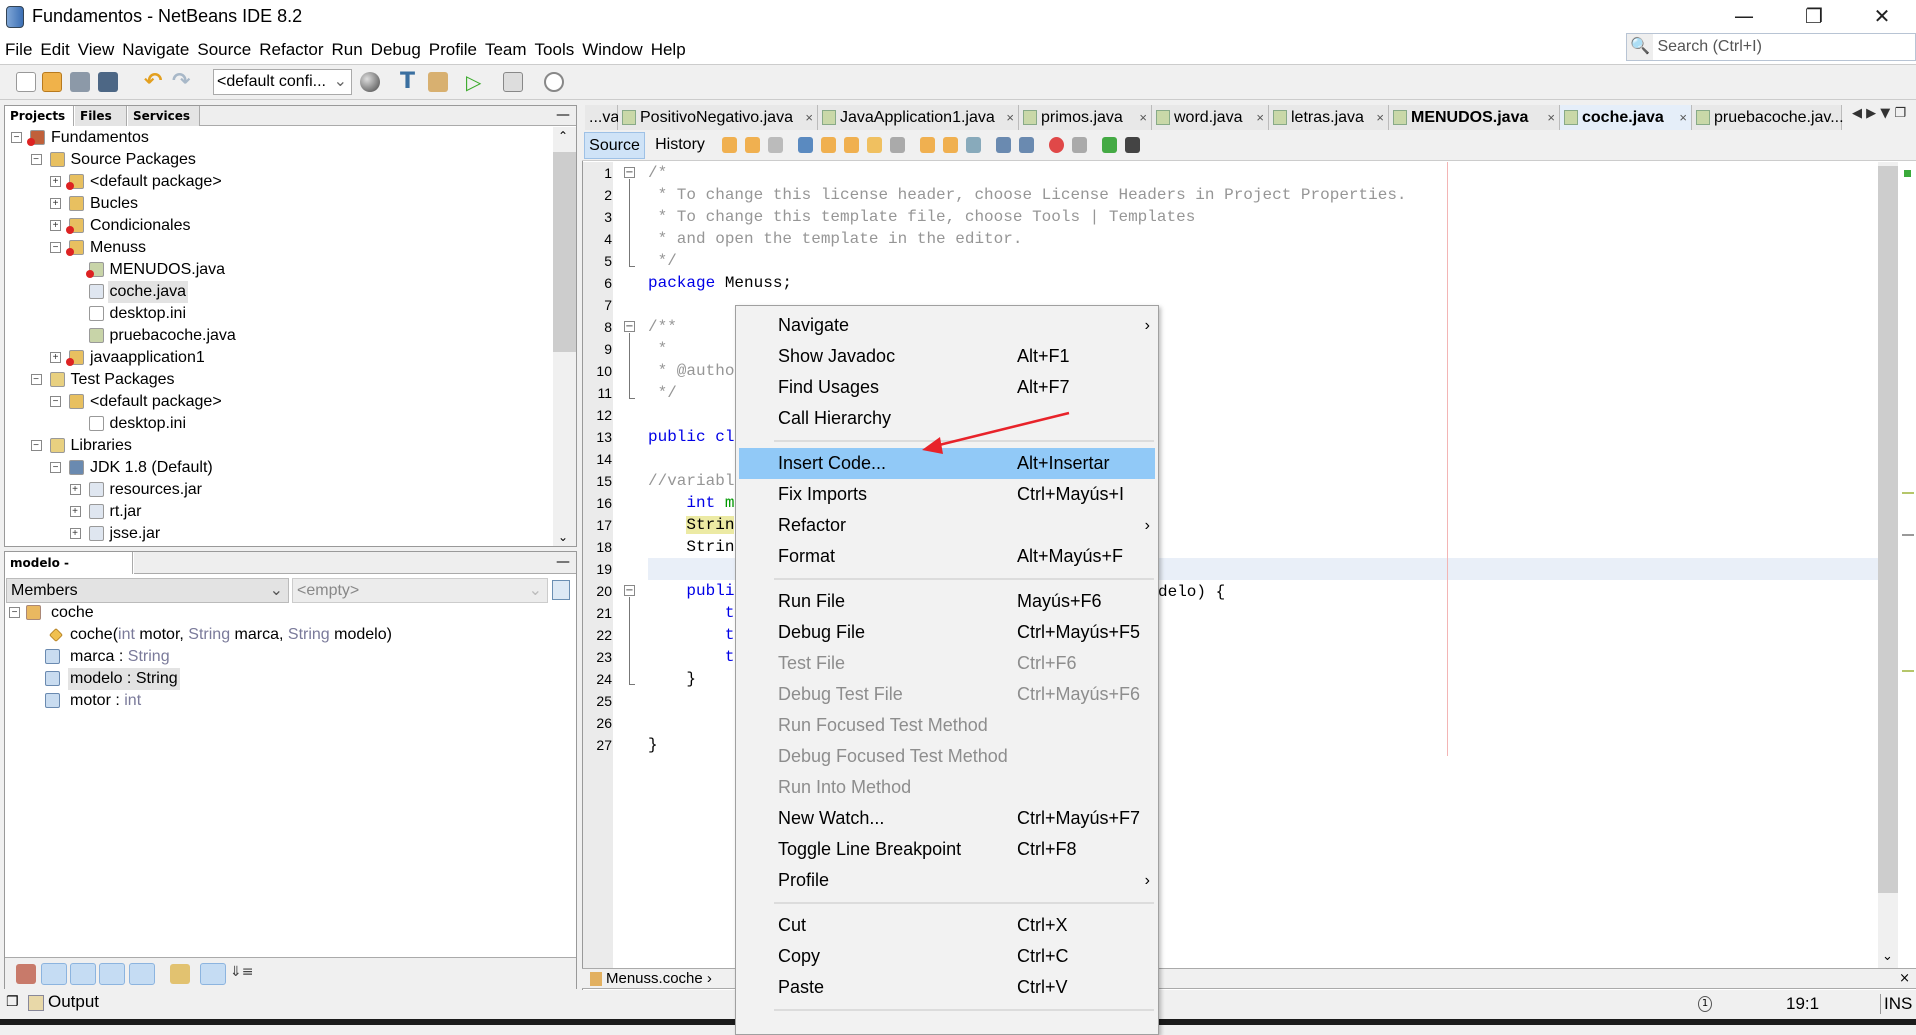 Image resolution: width=1916 pixels, height=1035 pixels. What do you see at coordinates (1002, 429) in the screenshot?
I see `arrow-line` at bounding box center [1002, 429].